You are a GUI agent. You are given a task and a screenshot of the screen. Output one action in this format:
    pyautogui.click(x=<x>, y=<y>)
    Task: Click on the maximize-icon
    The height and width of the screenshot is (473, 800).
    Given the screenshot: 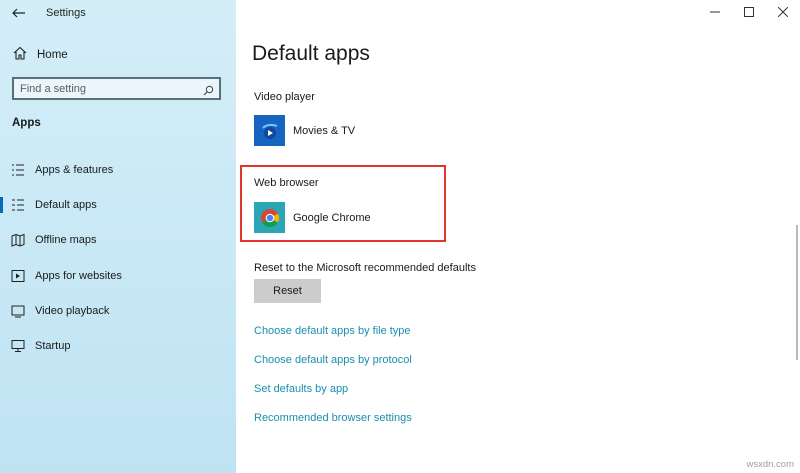 What is the action you would take?
    pyautogui.click(x=749, y=12)
    